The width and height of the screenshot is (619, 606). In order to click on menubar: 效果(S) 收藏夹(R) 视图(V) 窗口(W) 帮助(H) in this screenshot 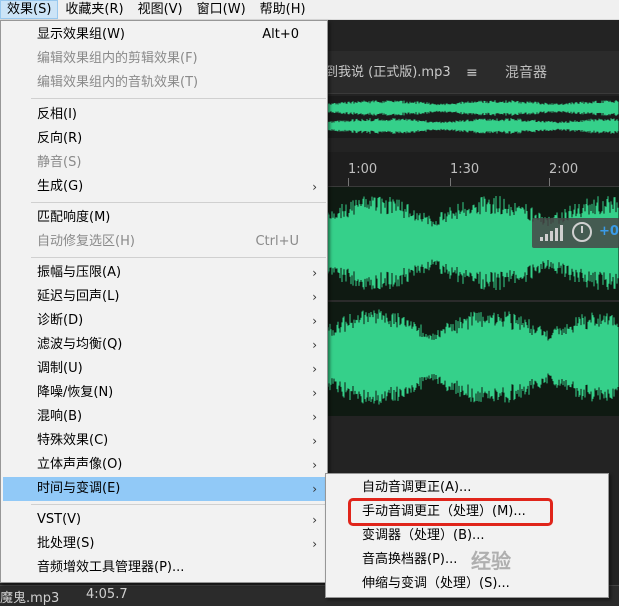, I will do `click(309, 10)`.